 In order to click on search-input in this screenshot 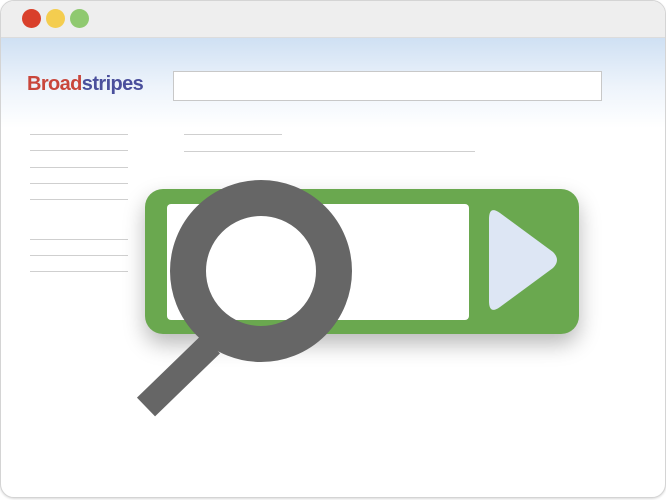, I will do `click(318, 262)`.